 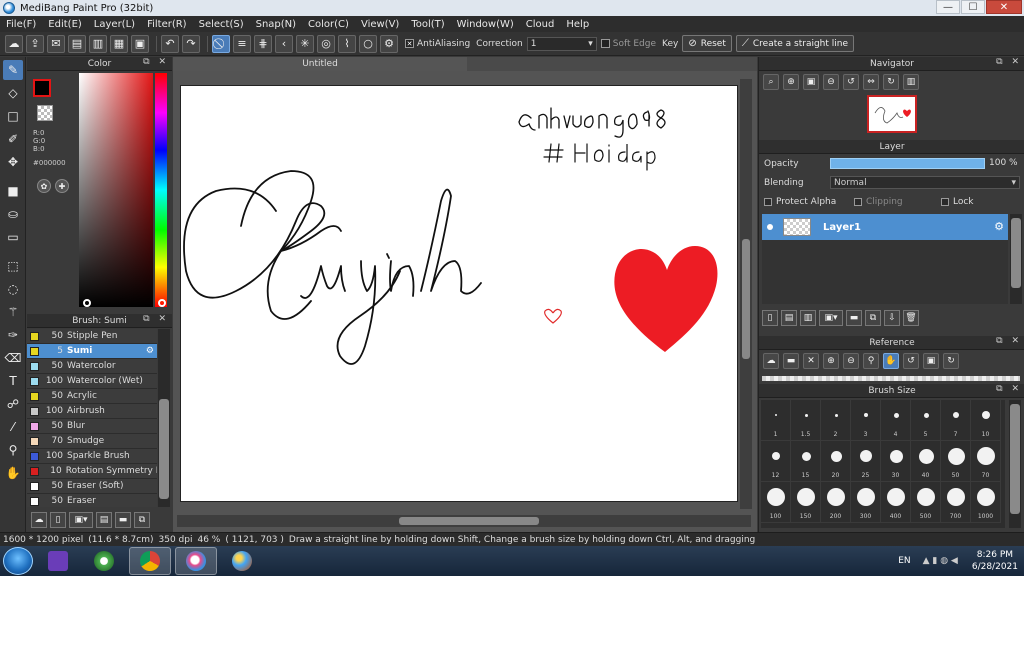 What do you see at coordinates (13, 93) in the screenshot?
I see `eraser-tool-icon: ◇` at bounding box center [13, 93].